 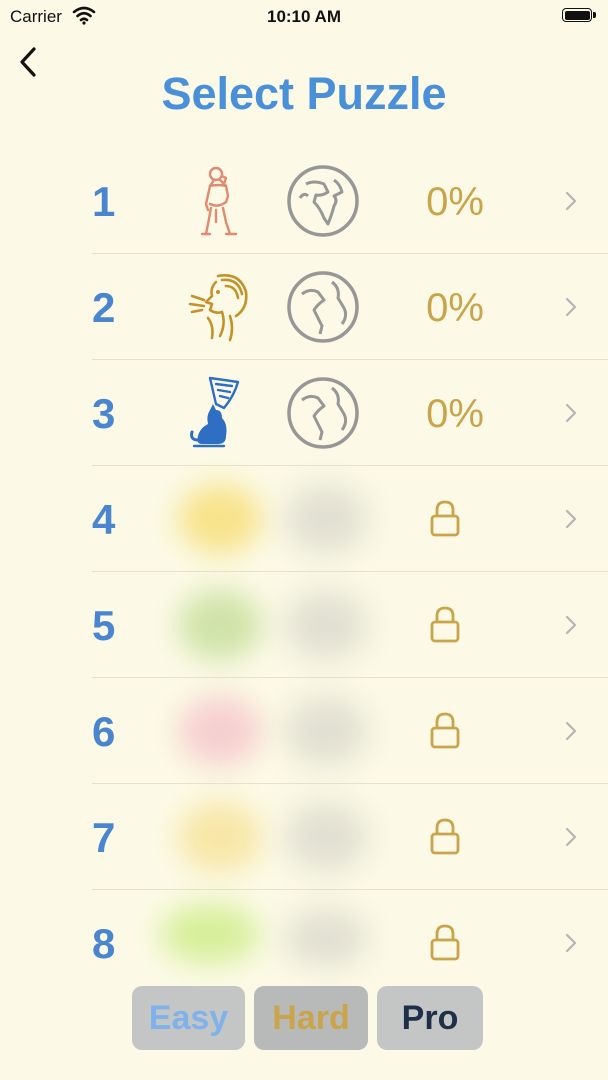 What do you see at coordinates (311, 1018) in the screenshot?
I see `hard-button: Hard` at bounding box center [311, 1018].